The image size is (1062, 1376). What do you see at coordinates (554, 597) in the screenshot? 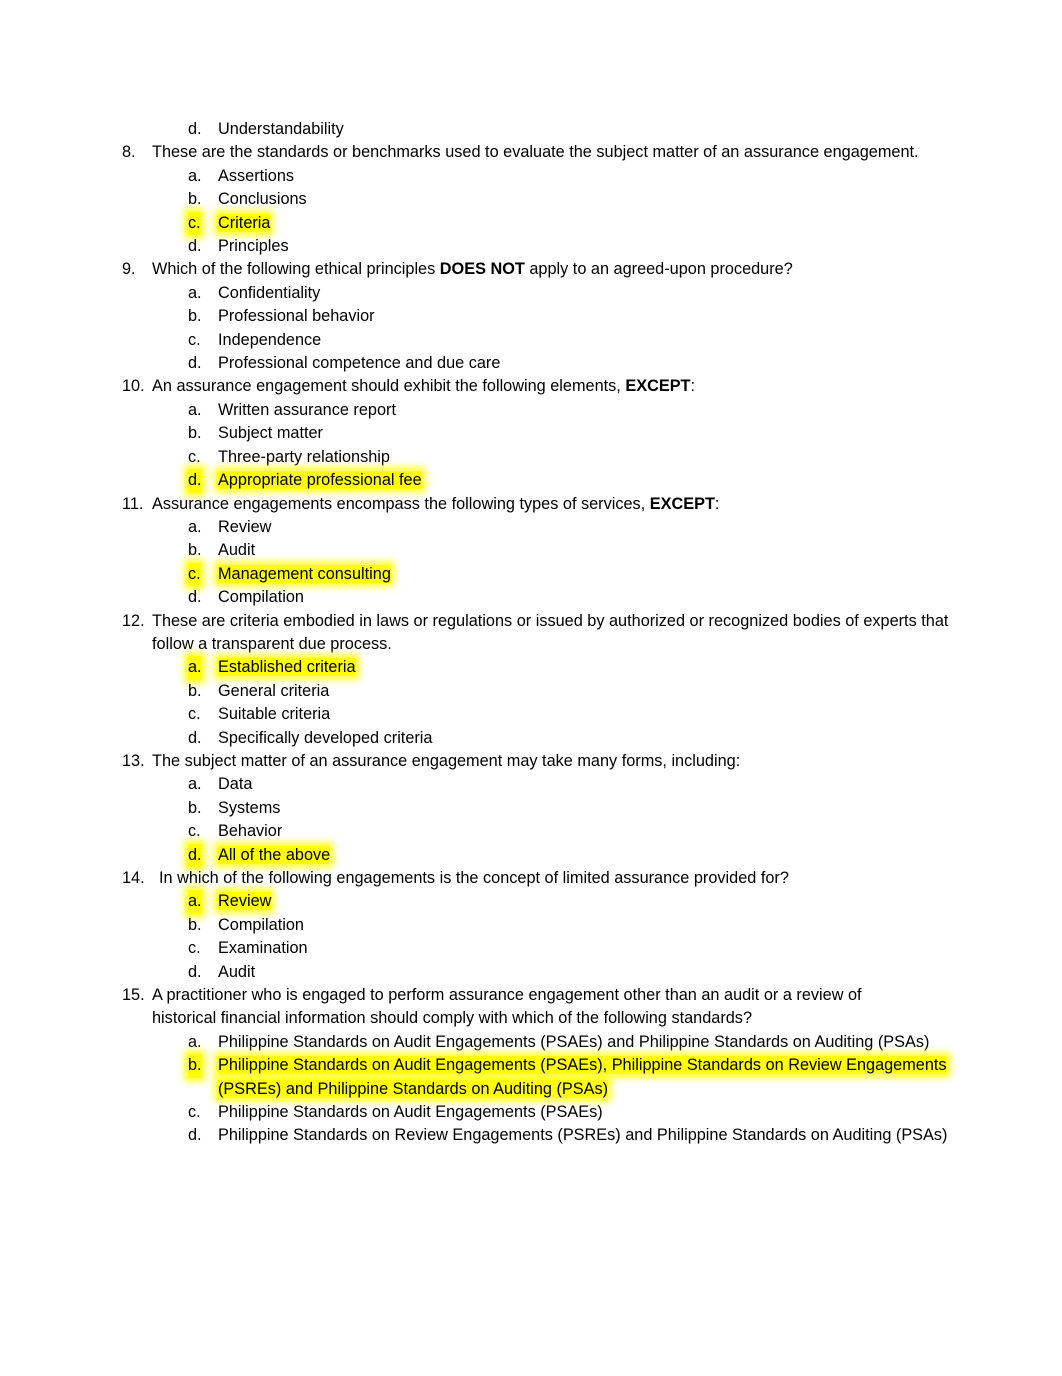
I see `option-row: d. Compilation` at bounding box center [554, 597].